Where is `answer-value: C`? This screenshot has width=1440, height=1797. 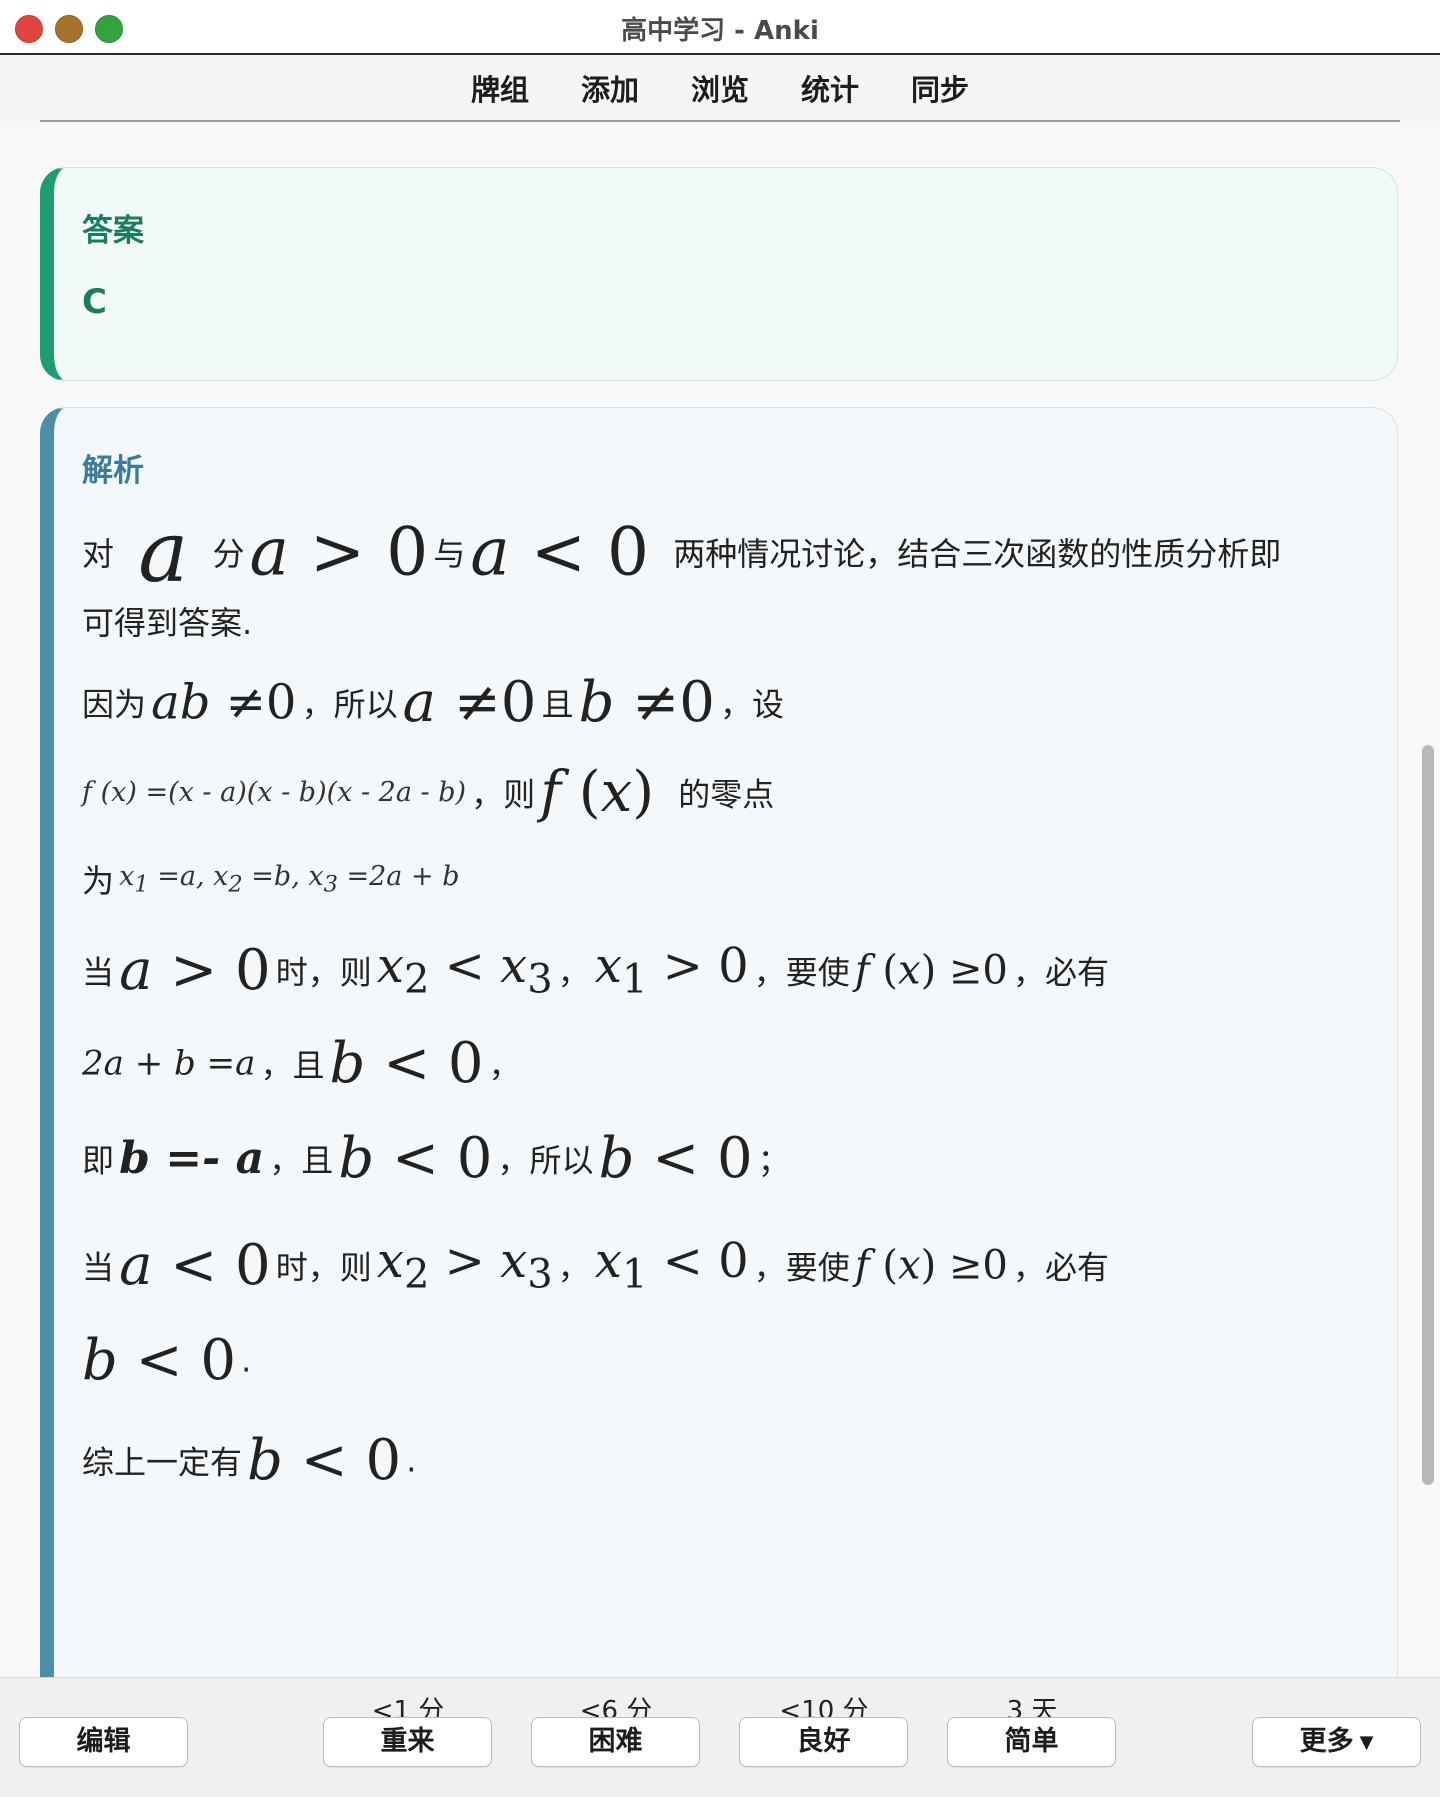
answer-value: C is located at coordinates (94, 302).